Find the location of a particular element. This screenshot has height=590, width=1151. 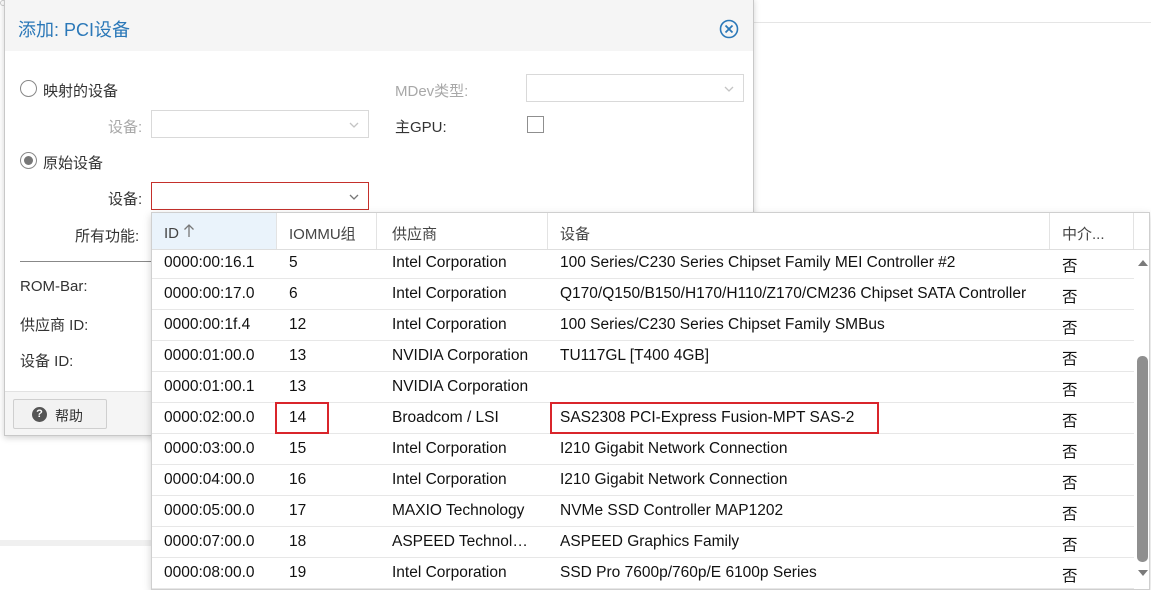

cell-device: NVMe SSD Controller MAP1202 is located at coordinates (672, 510).